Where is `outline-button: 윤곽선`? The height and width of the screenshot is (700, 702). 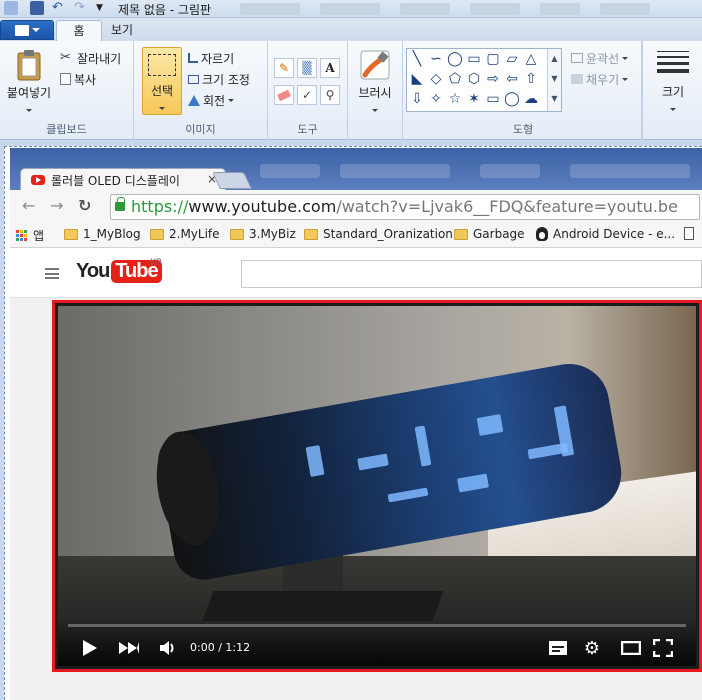
outline-button: 윤곽선 is located at coordinates (600, 58).